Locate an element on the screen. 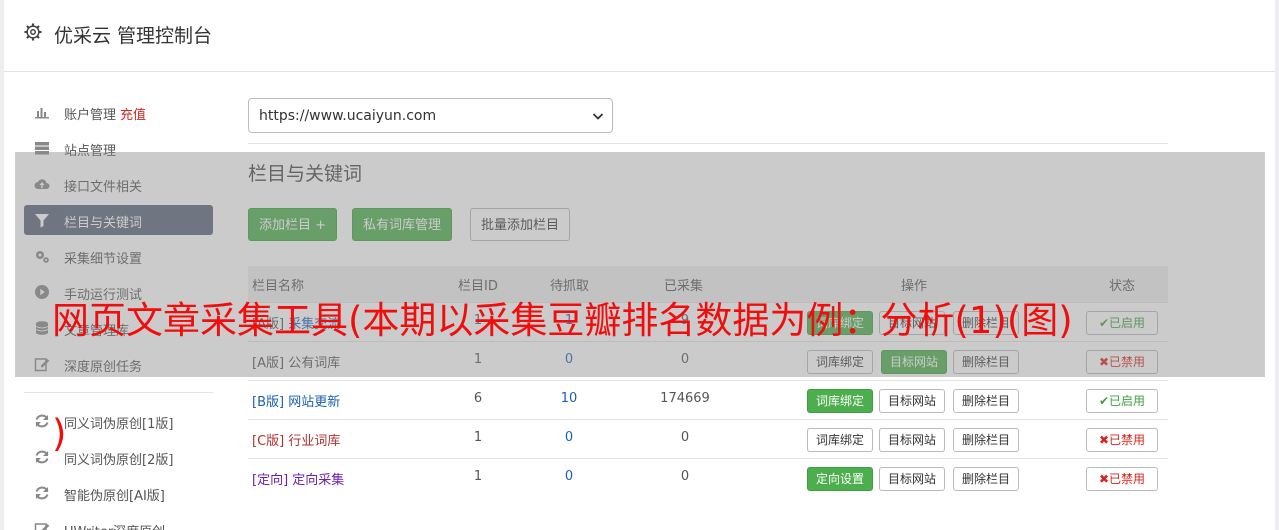 The image size is (1279, 530). status-toggle: ✔已启用 is located at coordinates (1122, 401).